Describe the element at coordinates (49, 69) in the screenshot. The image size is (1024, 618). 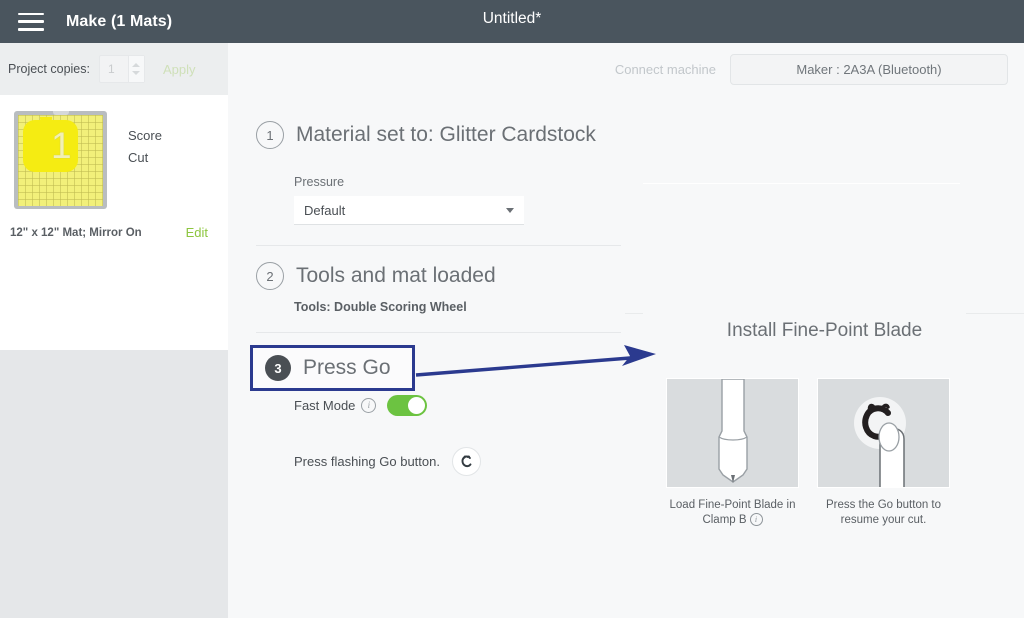
I see `project-copies-label: Project copies:` at that location.